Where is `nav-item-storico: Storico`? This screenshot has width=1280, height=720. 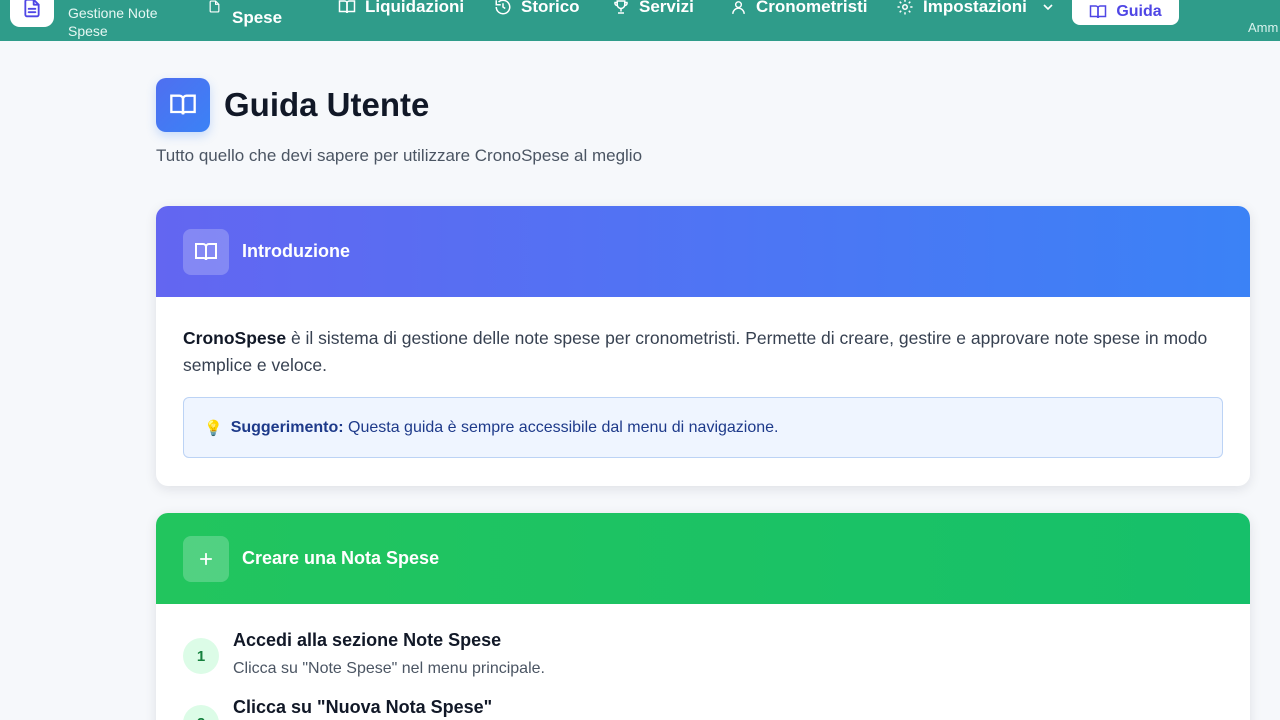 nav-item-storico: Storico is located at coordinates (537, 10).